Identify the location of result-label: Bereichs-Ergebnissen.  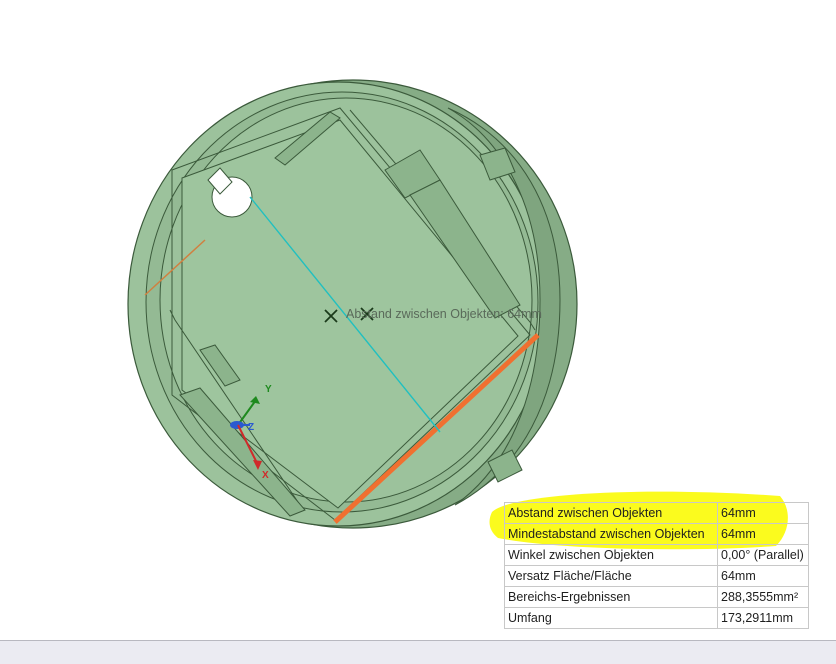
(611, 597).